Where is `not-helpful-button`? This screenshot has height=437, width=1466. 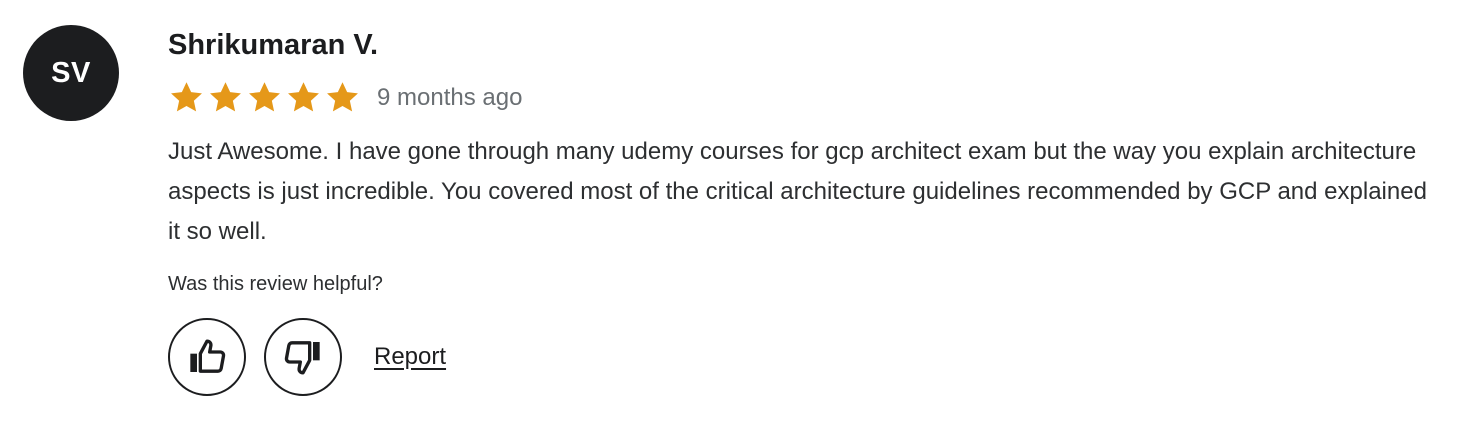
not-helpful-button is located at coordinates (303, 357).